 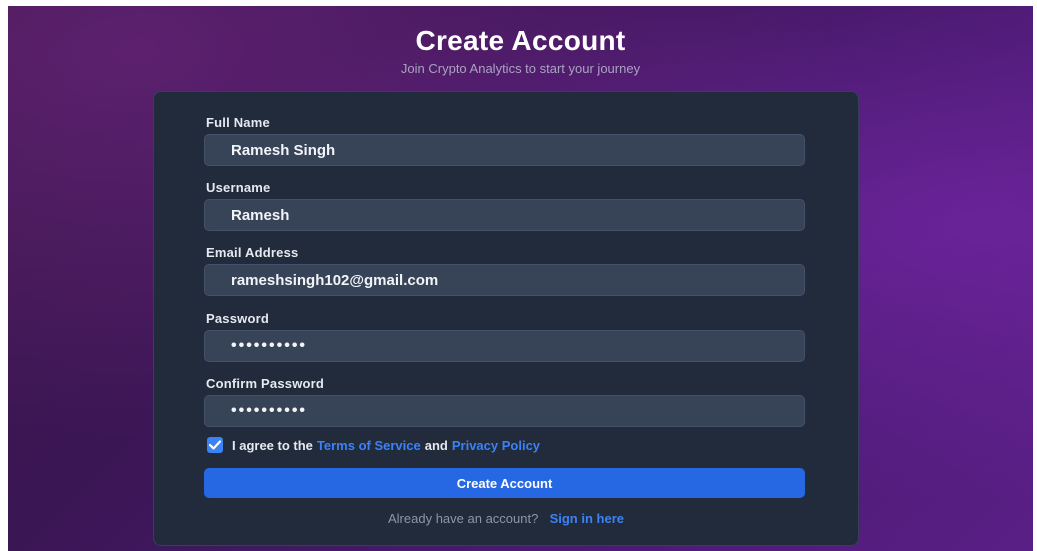 I want to click on terms-of-service-link: Terms of Service, so click(x=369, y=445).